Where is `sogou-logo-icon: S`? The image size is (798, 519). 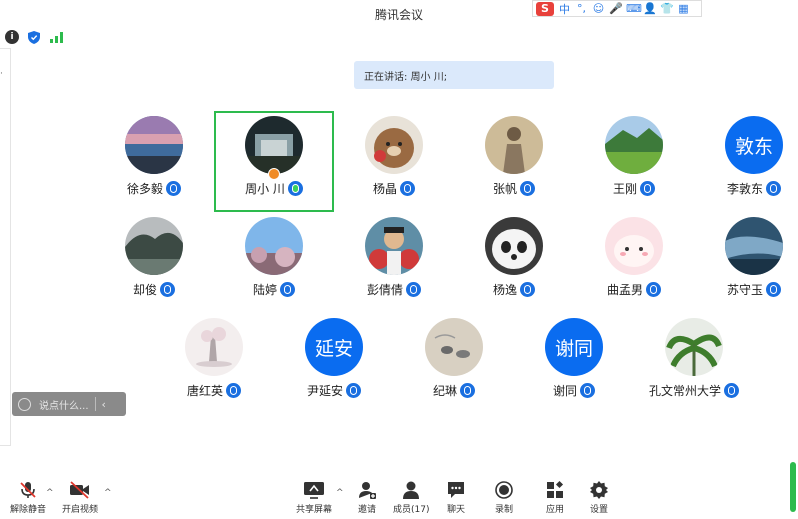
sogou-logo-icon: S is located at coordinates (545, 8).